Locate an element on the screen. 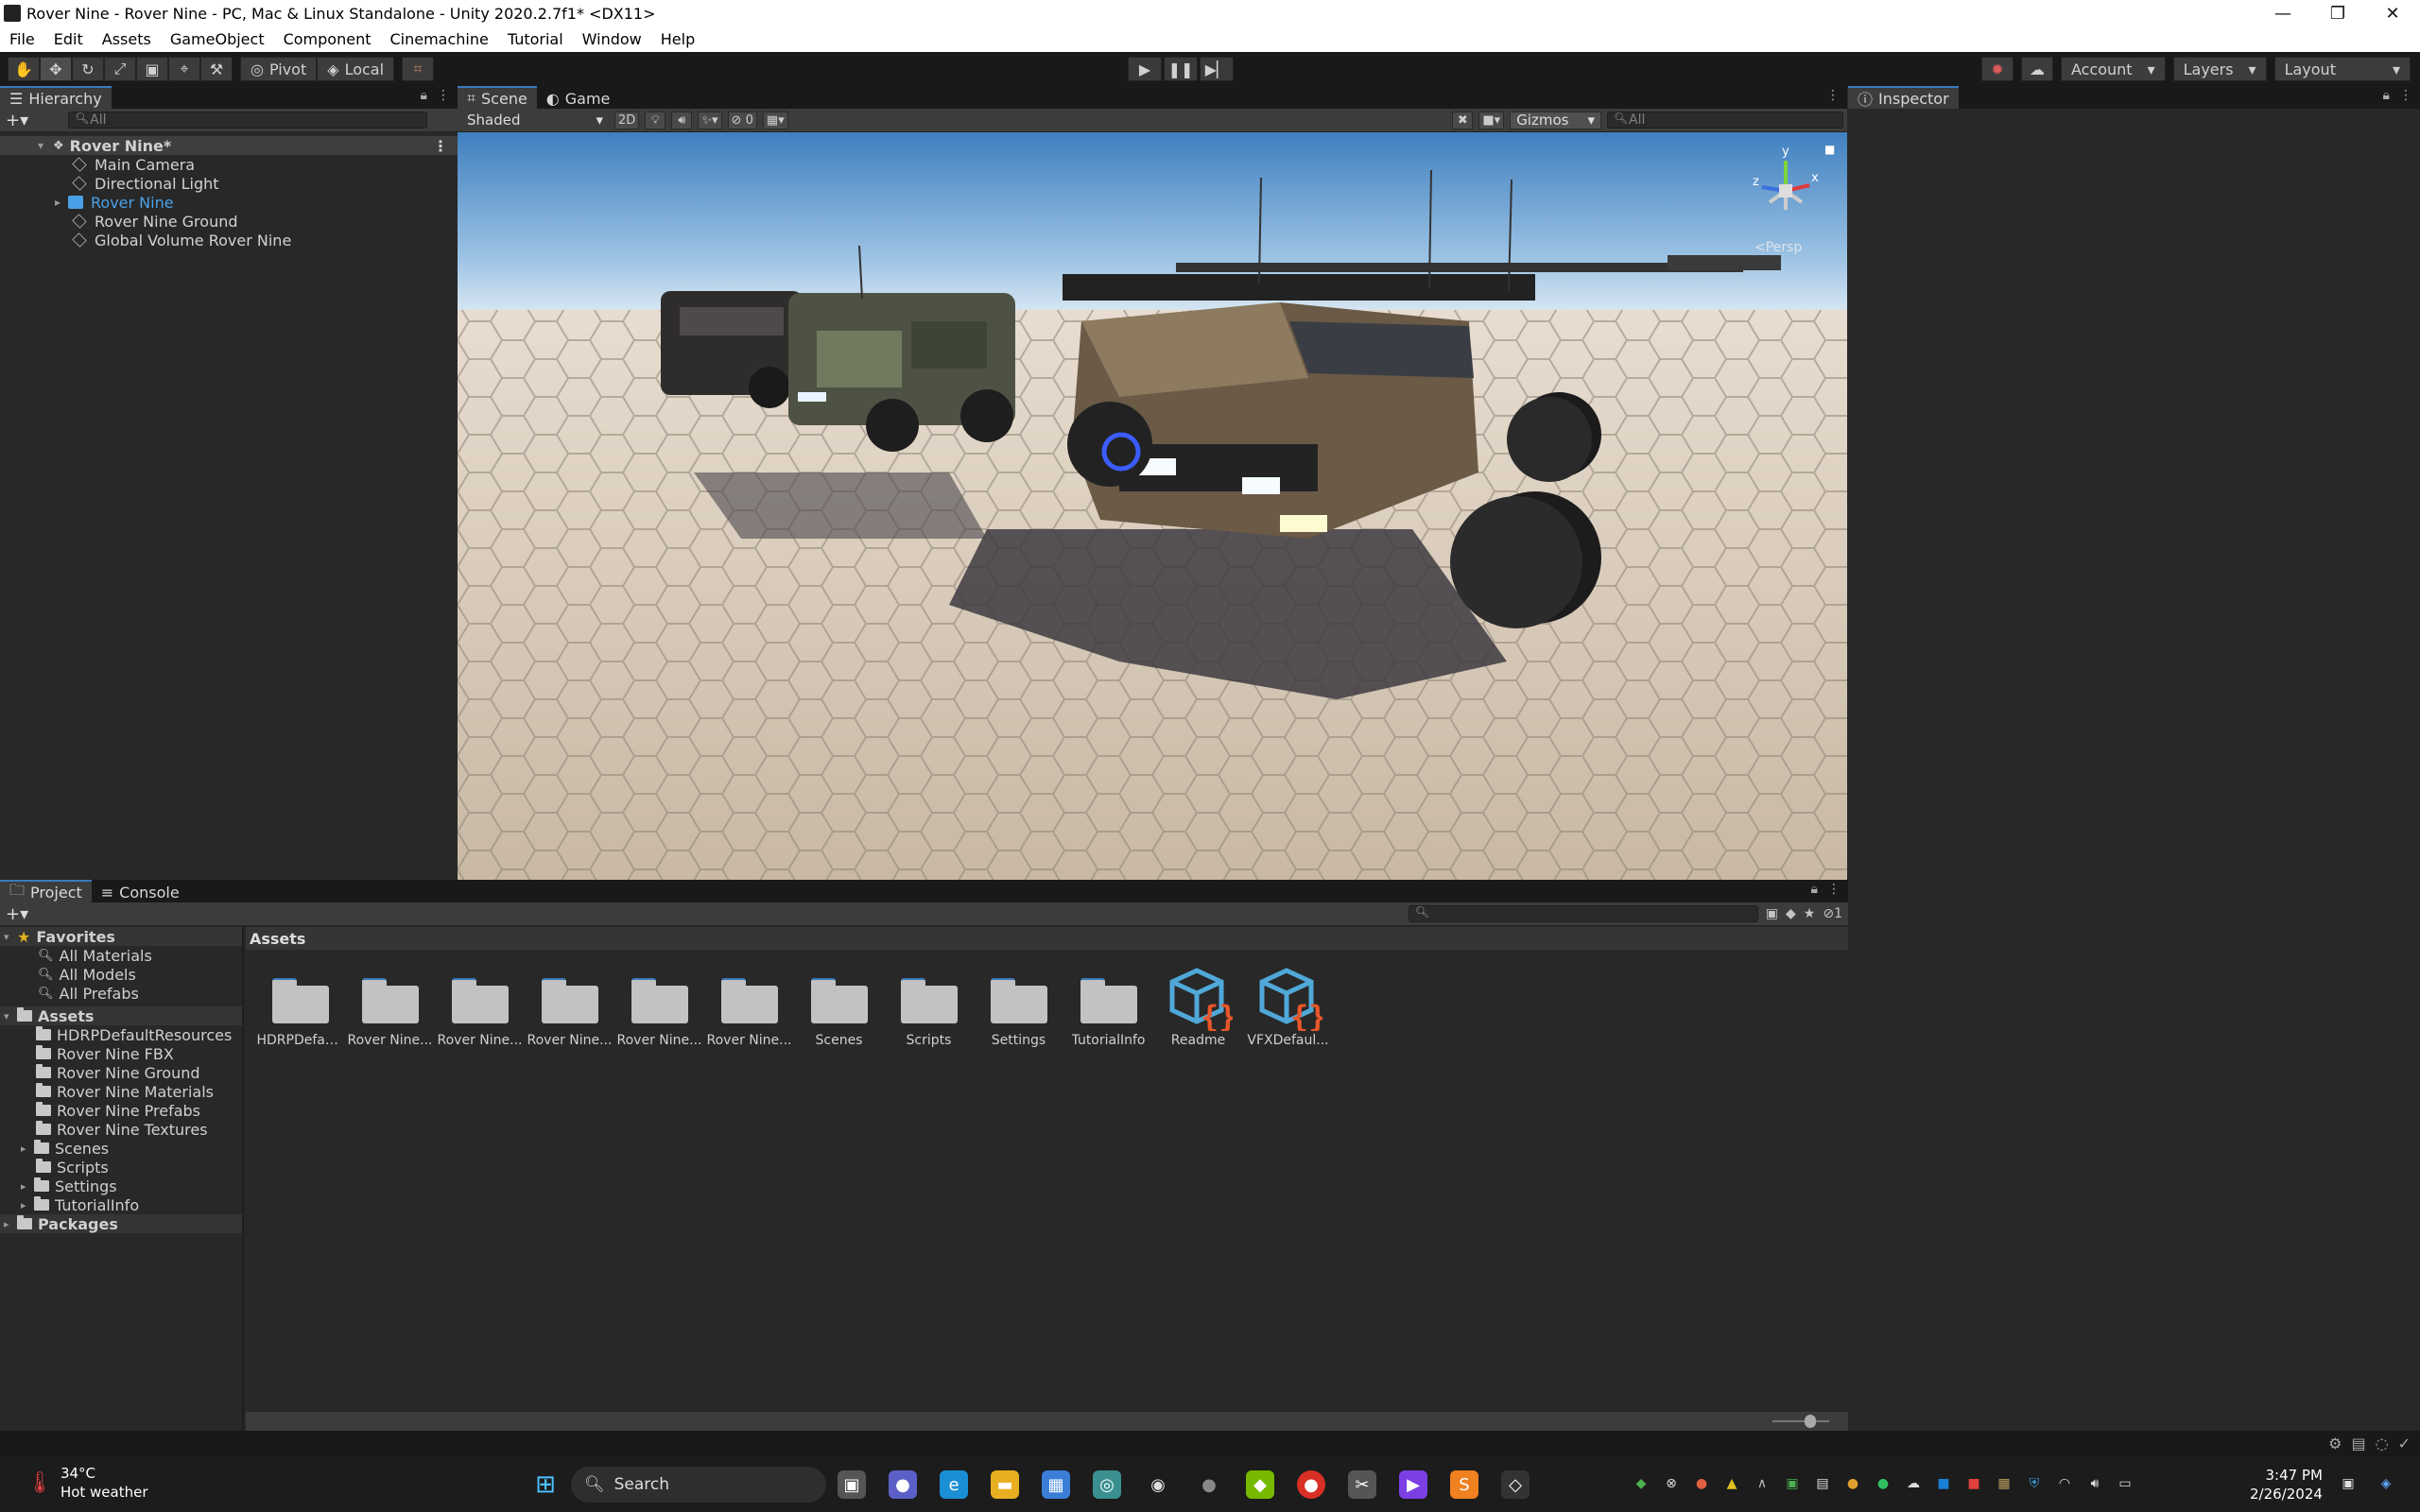  toggle-2d-button: 2D is located at coordinates (627, 120).